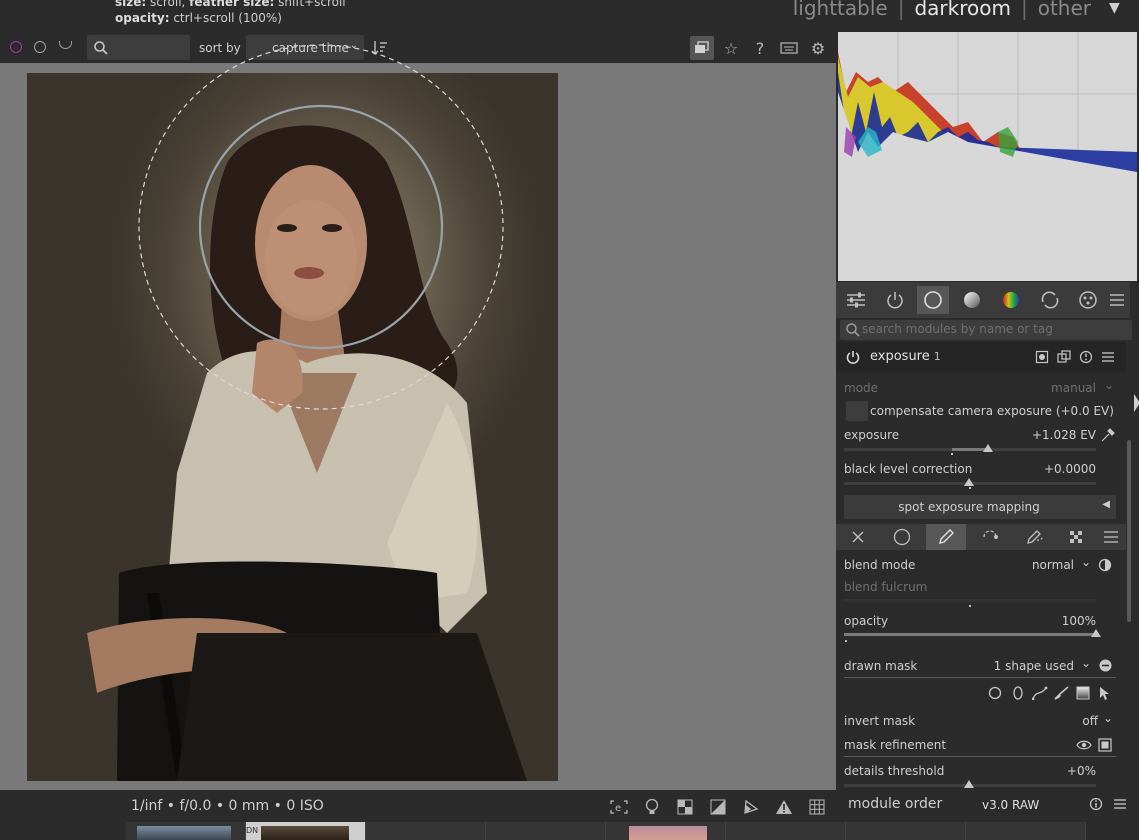 The height and width of the screenshot is (840, 1139). I want to click on correct-modules-icon, so click(1050, 300).